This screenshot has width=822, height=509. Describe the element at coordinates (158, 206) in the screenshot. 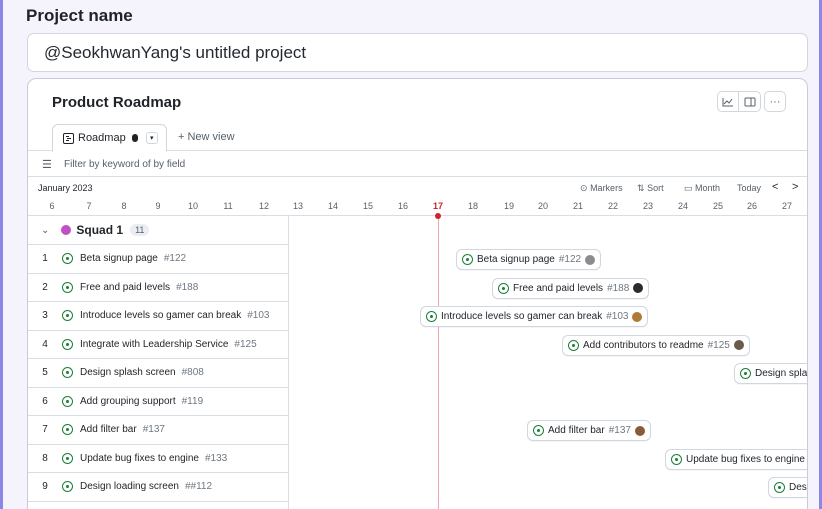

I see `day-label: 9` at that location.